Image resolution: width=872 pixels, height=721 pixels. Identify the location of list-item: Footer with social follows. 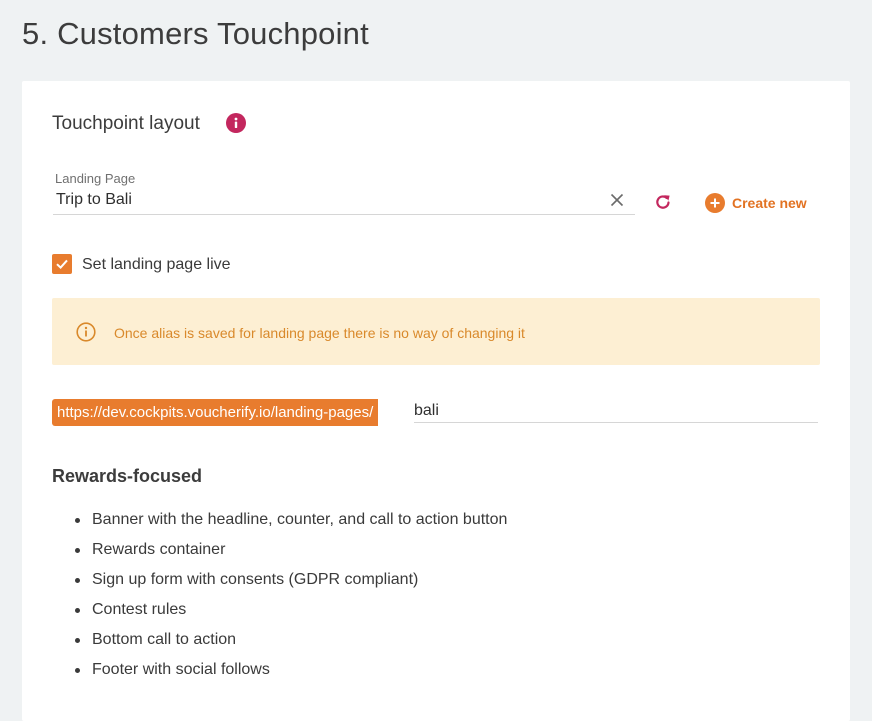
(290, 670).